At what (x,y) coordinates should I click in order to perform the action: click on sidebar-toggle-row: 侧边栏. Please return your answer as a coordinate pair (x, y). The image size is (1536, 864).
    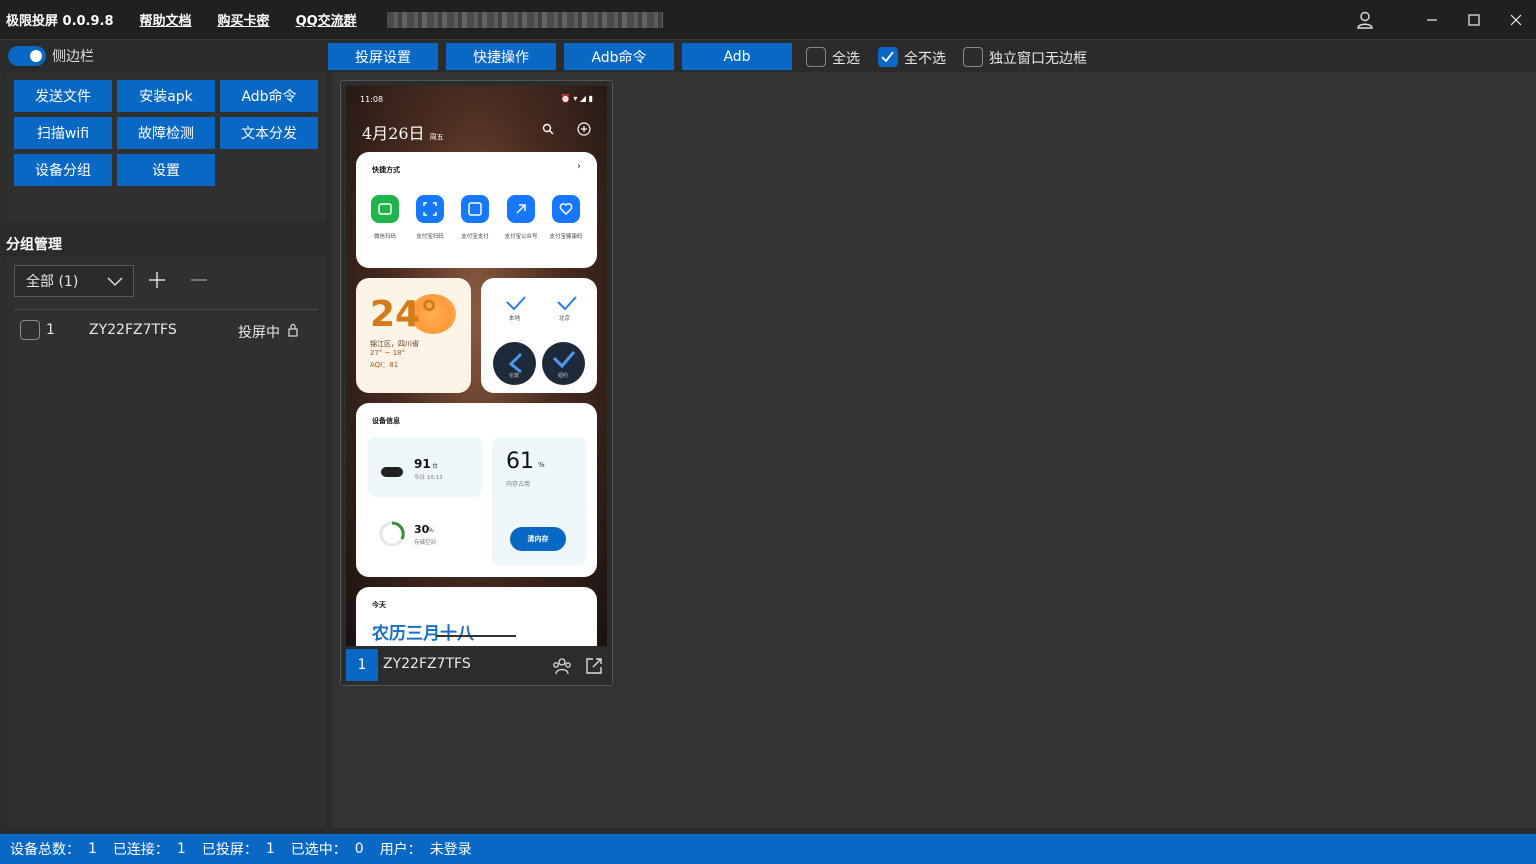
    Looking at the image, I should click on (51, 56).